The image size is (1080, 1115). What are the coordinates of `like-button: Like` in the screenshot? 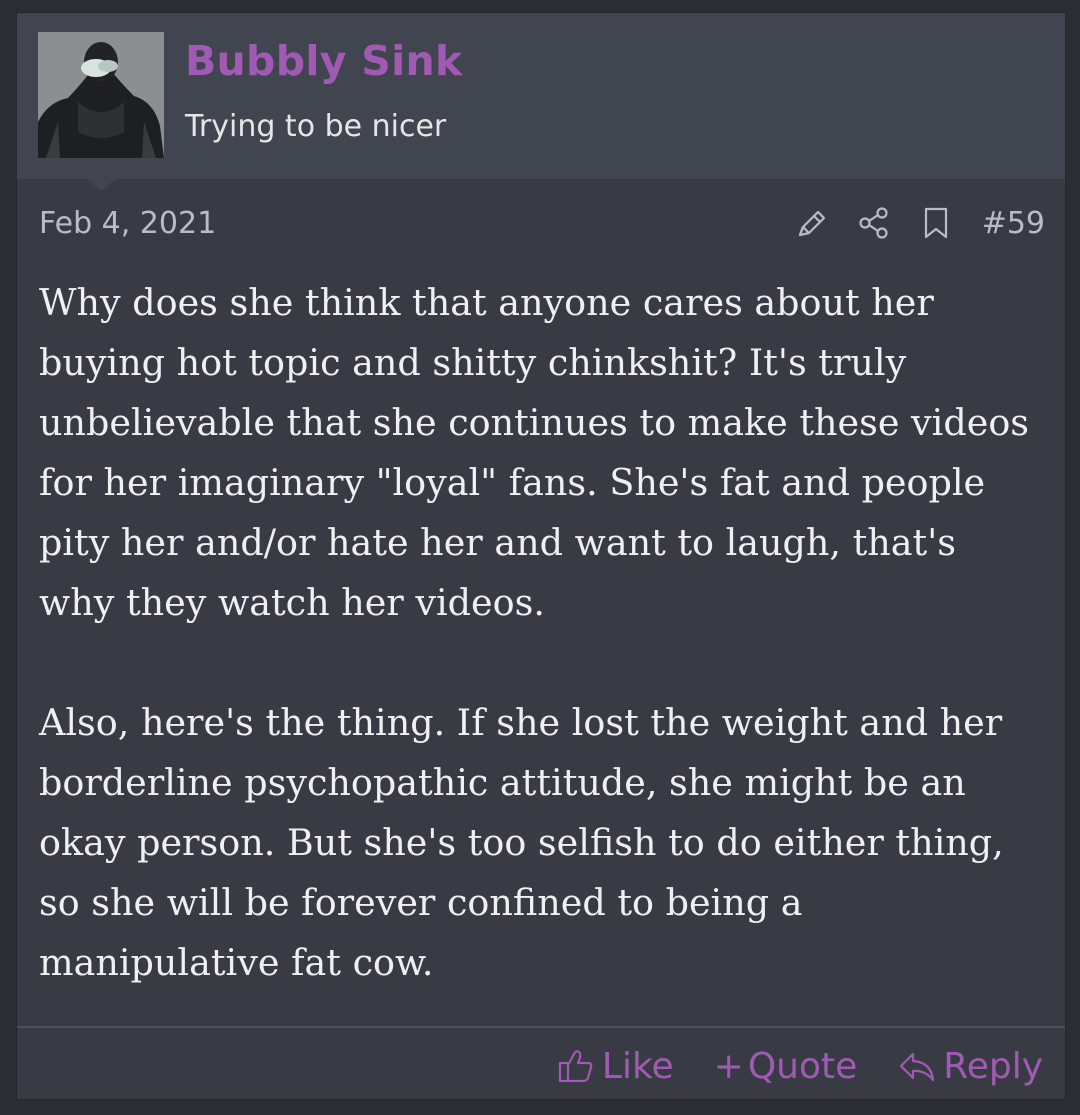 It's located at (615, 1066).